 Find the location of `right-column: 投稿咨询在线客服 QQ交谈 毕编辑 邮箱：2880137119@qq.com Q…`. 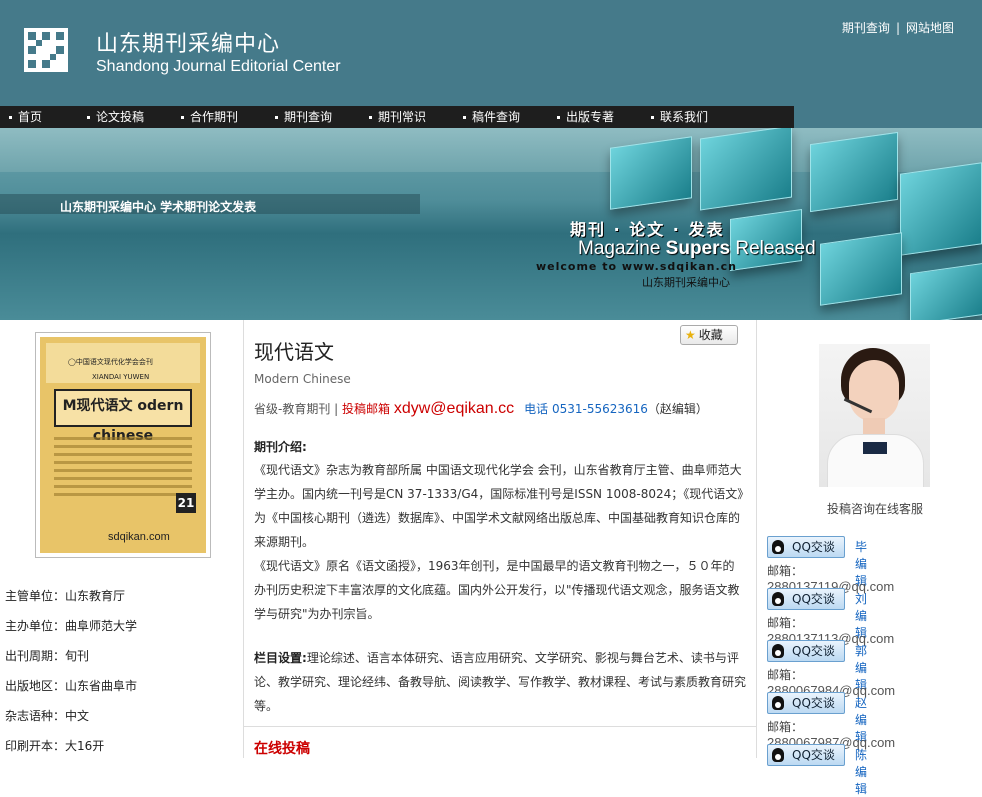

right-column: 投稿咨询在线客服 QQ交谈 毕编辑 邮箱：2880137119@qq.com Q… is located at coordinates (869, 558).